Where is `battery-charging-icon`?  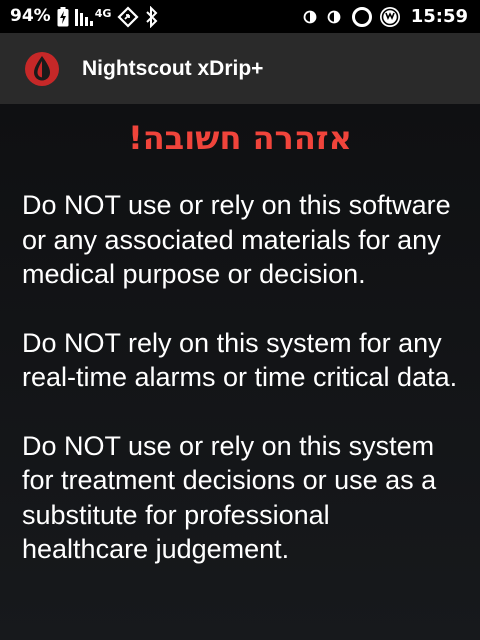 battery-charging-icon is located at coordinates (63, 16).